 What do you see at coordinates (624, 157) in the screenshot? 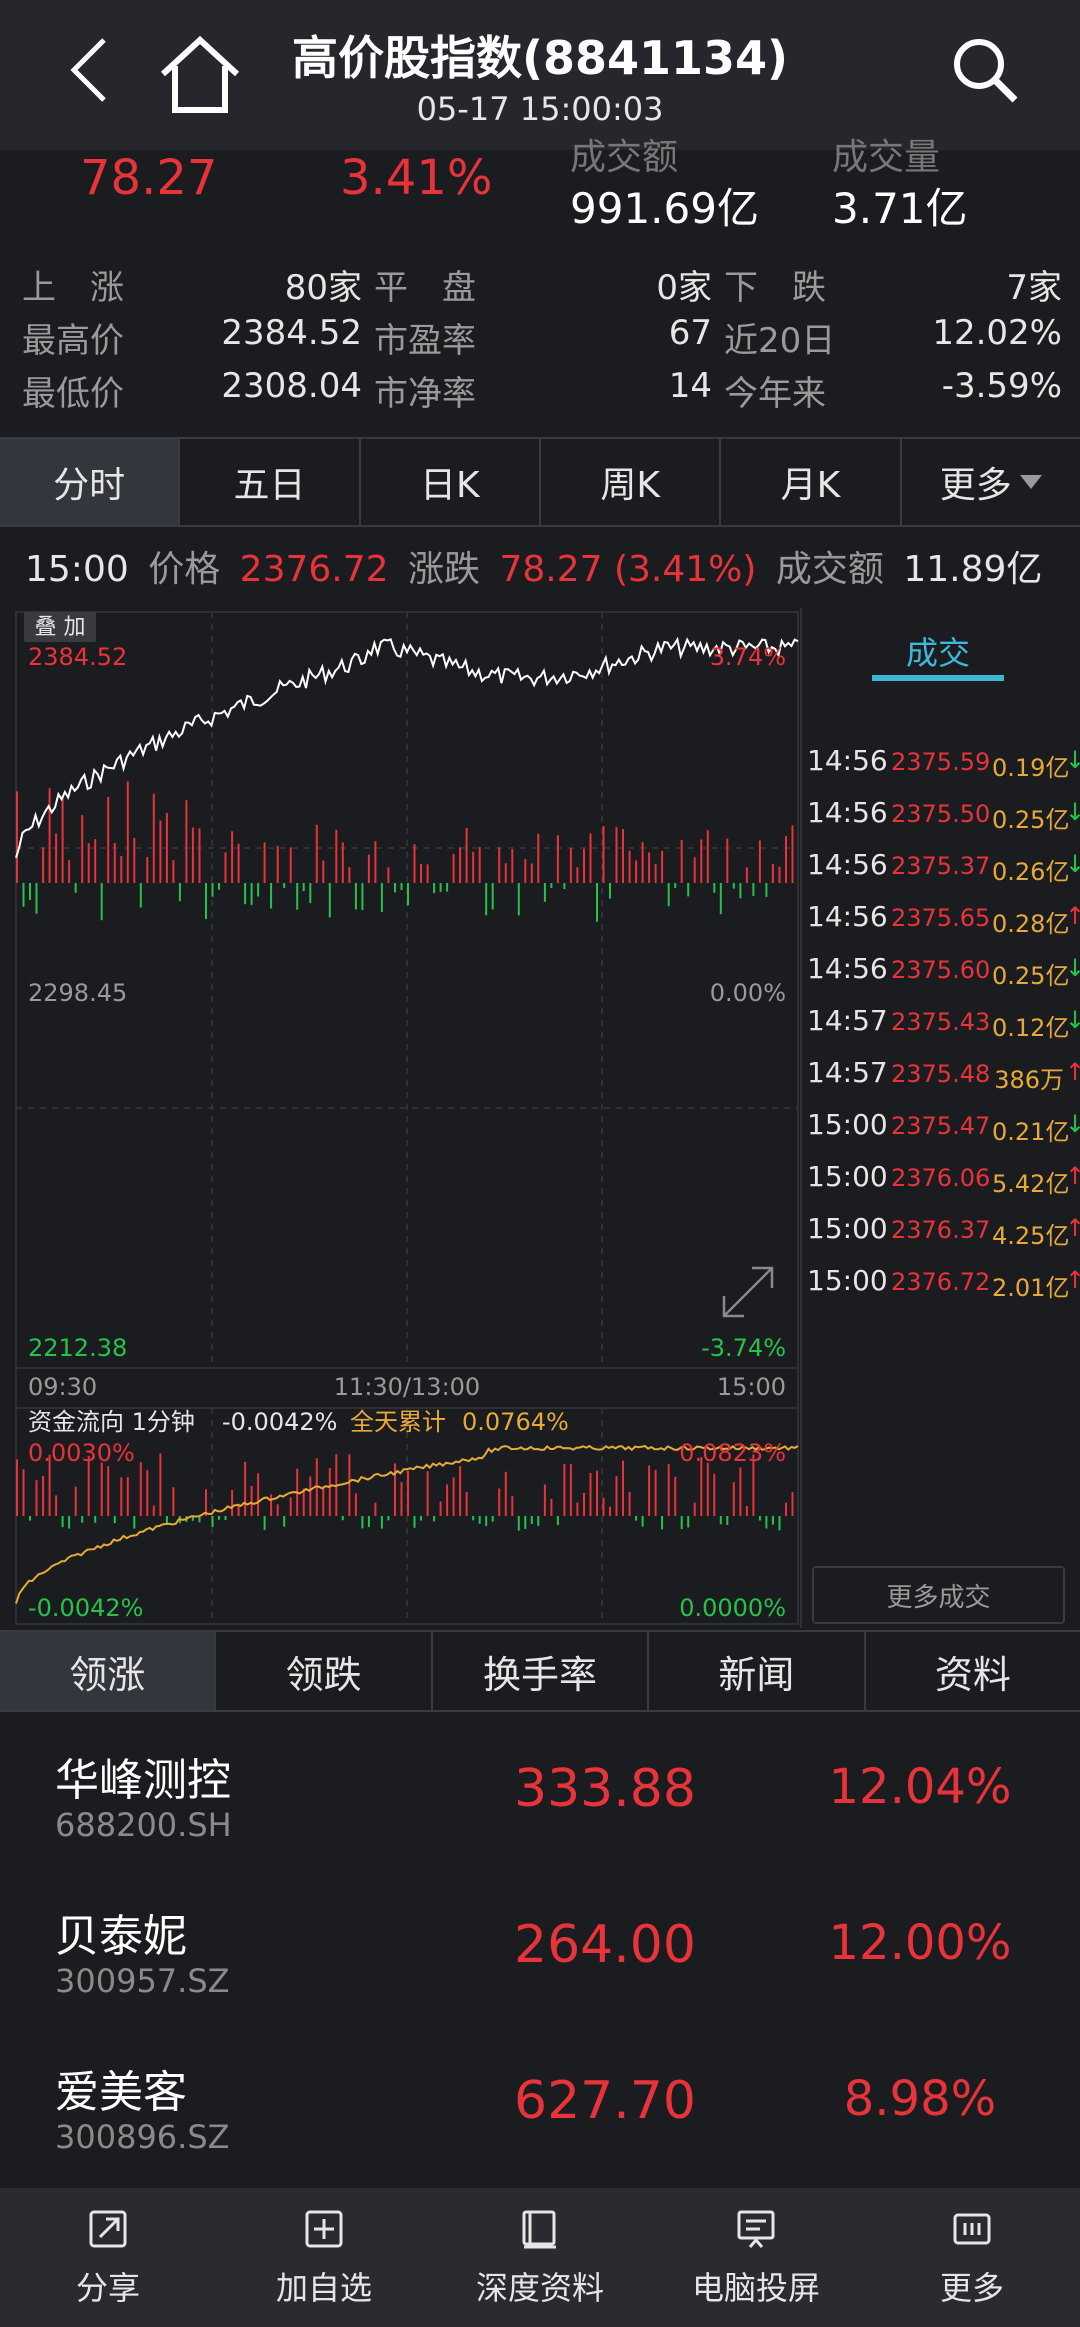
I see `amount-label: 成交额` at bounding box center [624, 157].